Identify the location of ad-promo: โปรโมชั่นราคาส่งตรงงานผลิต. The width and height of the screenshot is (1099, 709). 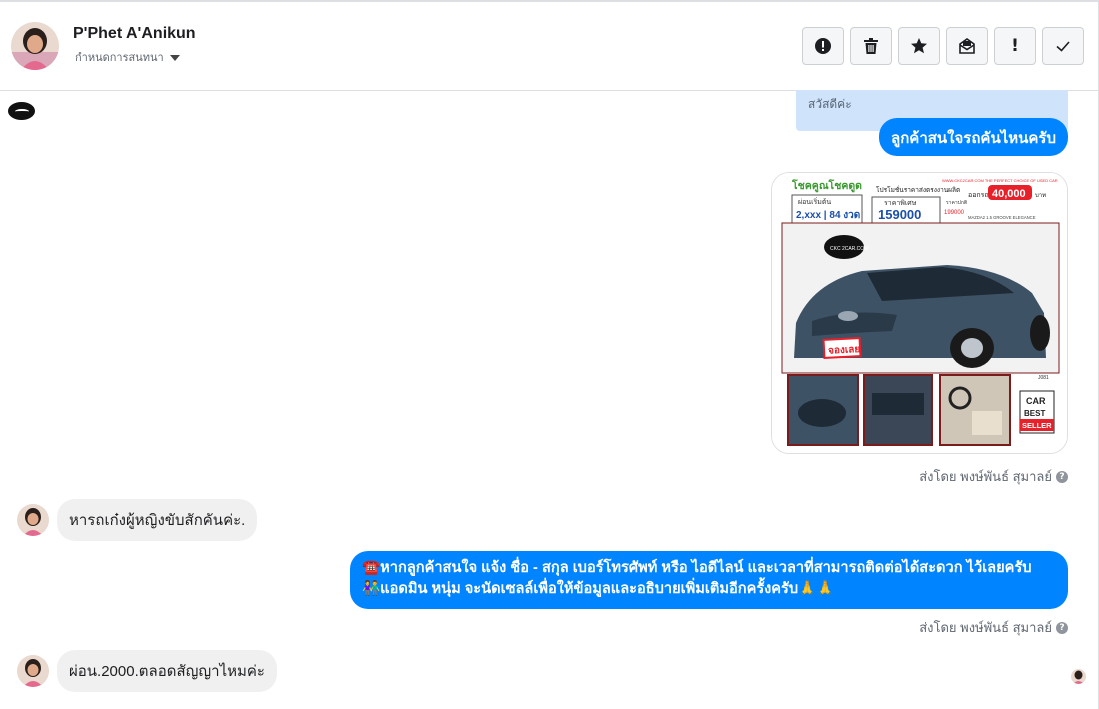
(918, 189).